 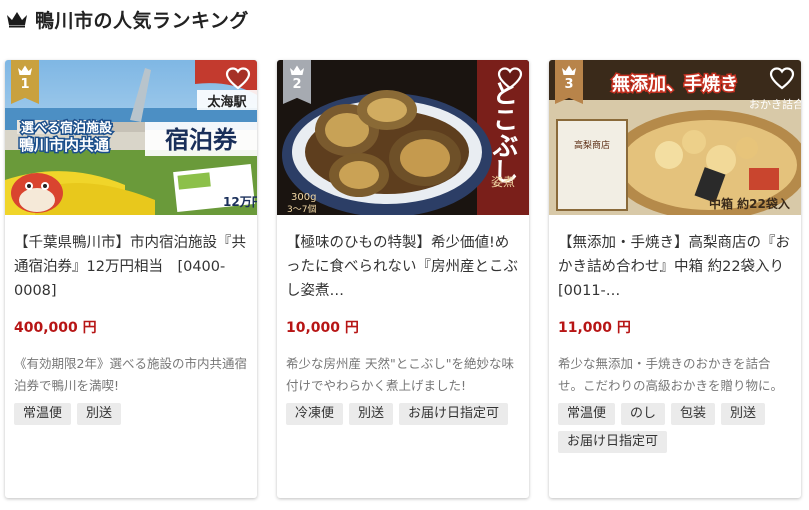 I want to click on product-title: 【千葉県鴨川市】市内宿泊施設『共通宿泊券』12万円相当 [0400-0008], so click(x=131, y=267).